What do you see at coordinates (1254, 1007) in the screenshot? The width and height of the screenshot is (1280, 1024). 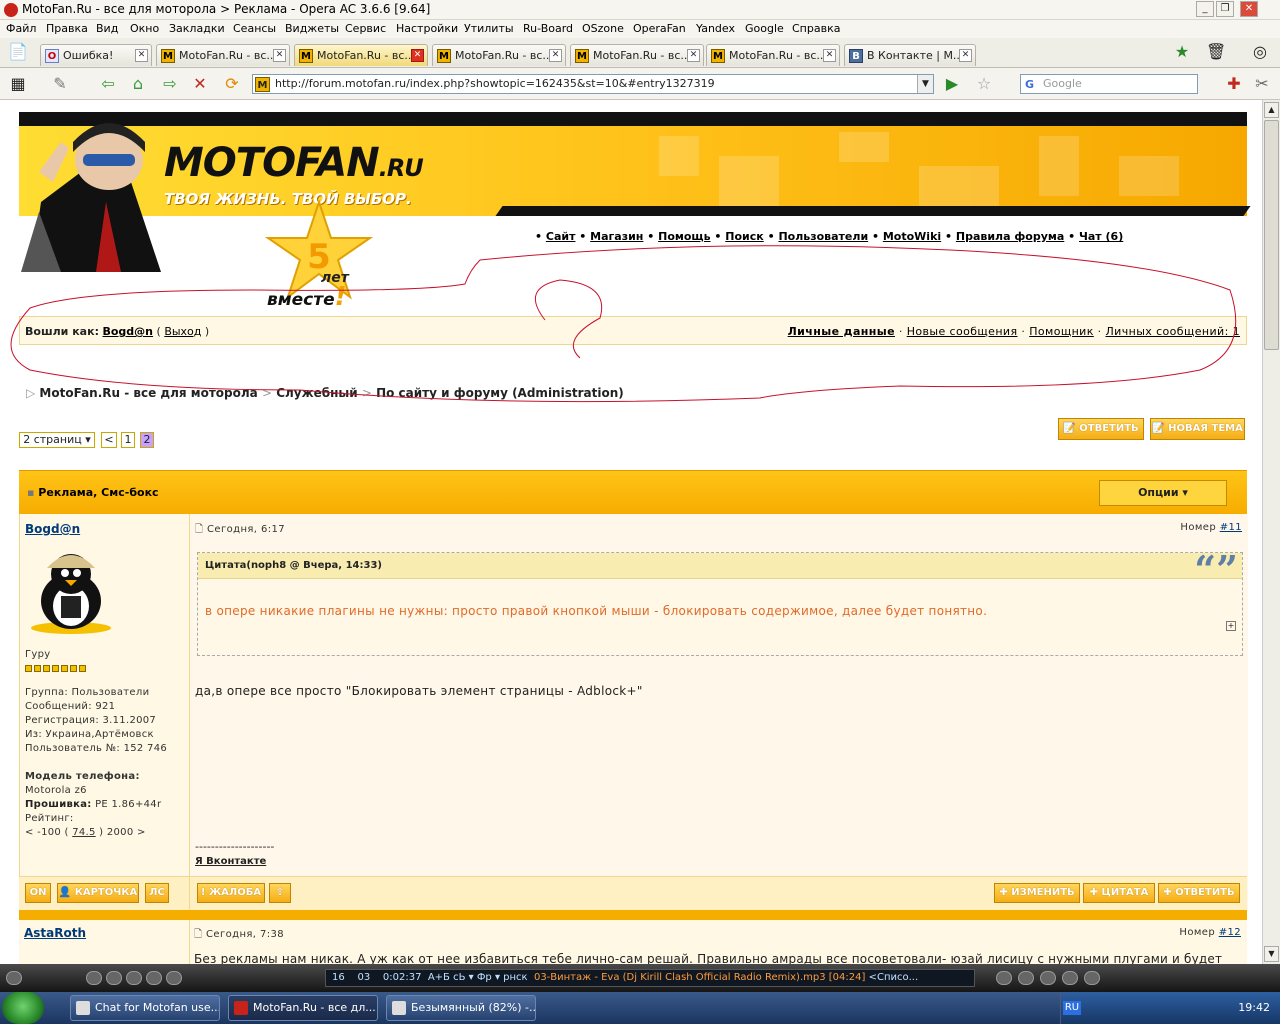 I see `clock: 19:42` at bounding box center [1254, 1007].